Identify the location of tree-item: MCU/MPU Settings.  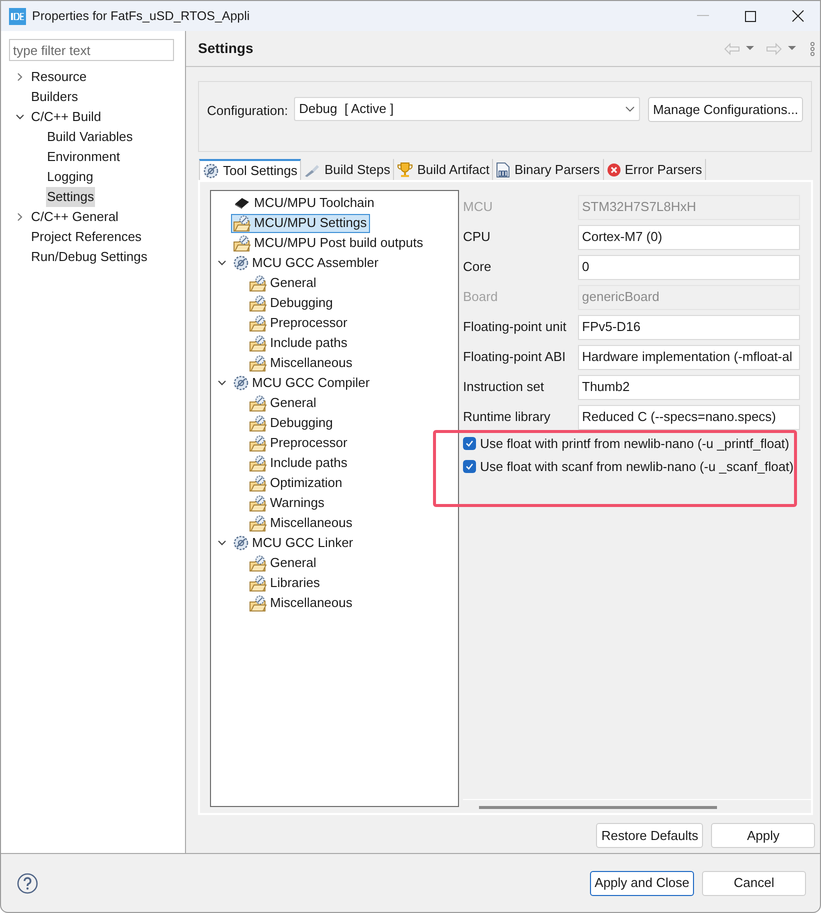
(300, 223).